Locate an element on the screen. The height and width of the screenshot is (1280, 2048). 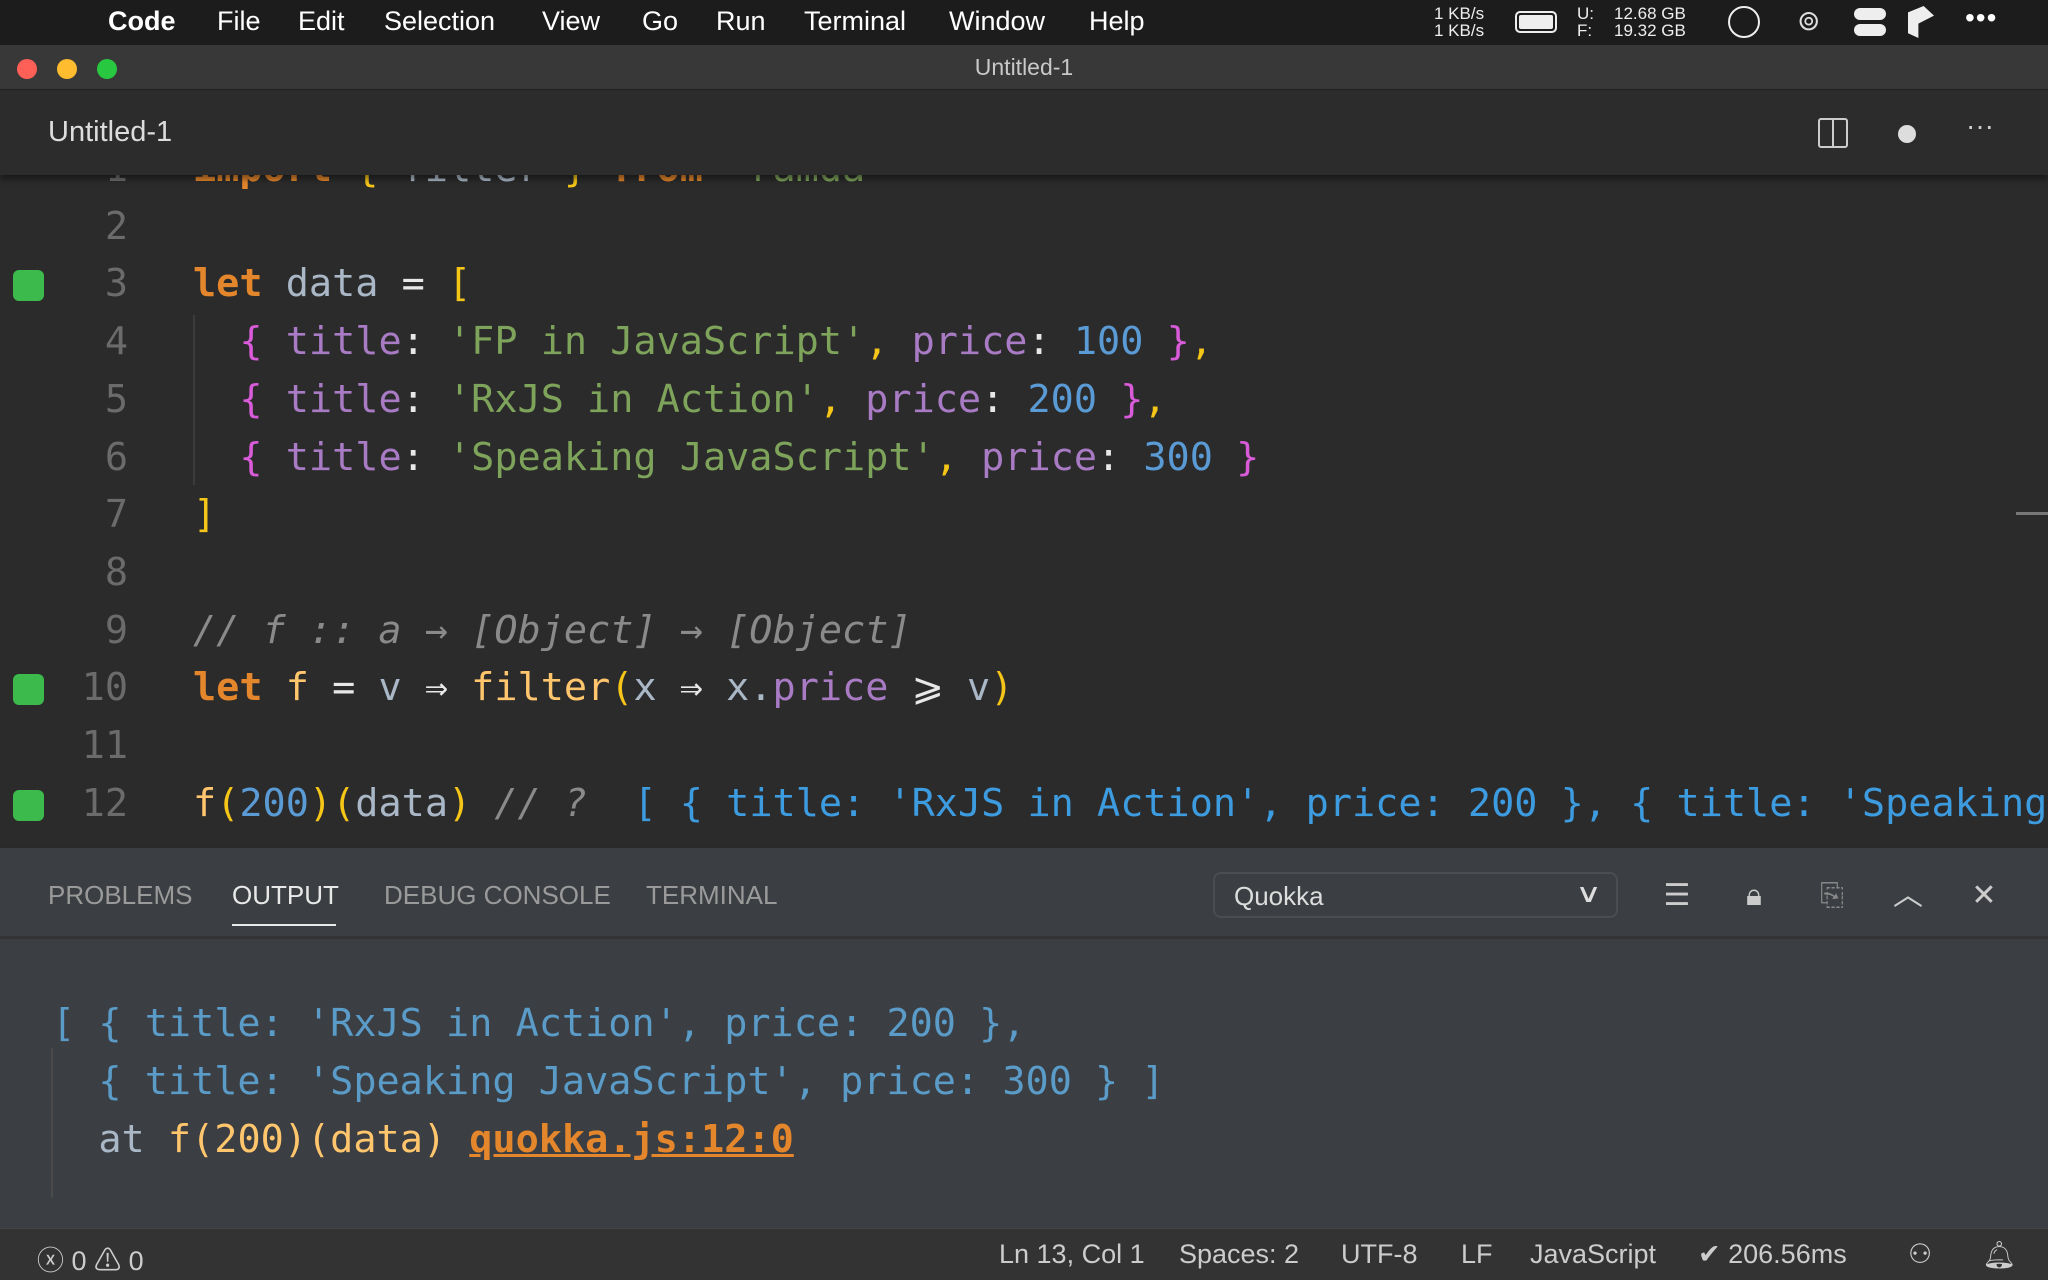
menu-edit: Edit is located at coordinates (321, 21).